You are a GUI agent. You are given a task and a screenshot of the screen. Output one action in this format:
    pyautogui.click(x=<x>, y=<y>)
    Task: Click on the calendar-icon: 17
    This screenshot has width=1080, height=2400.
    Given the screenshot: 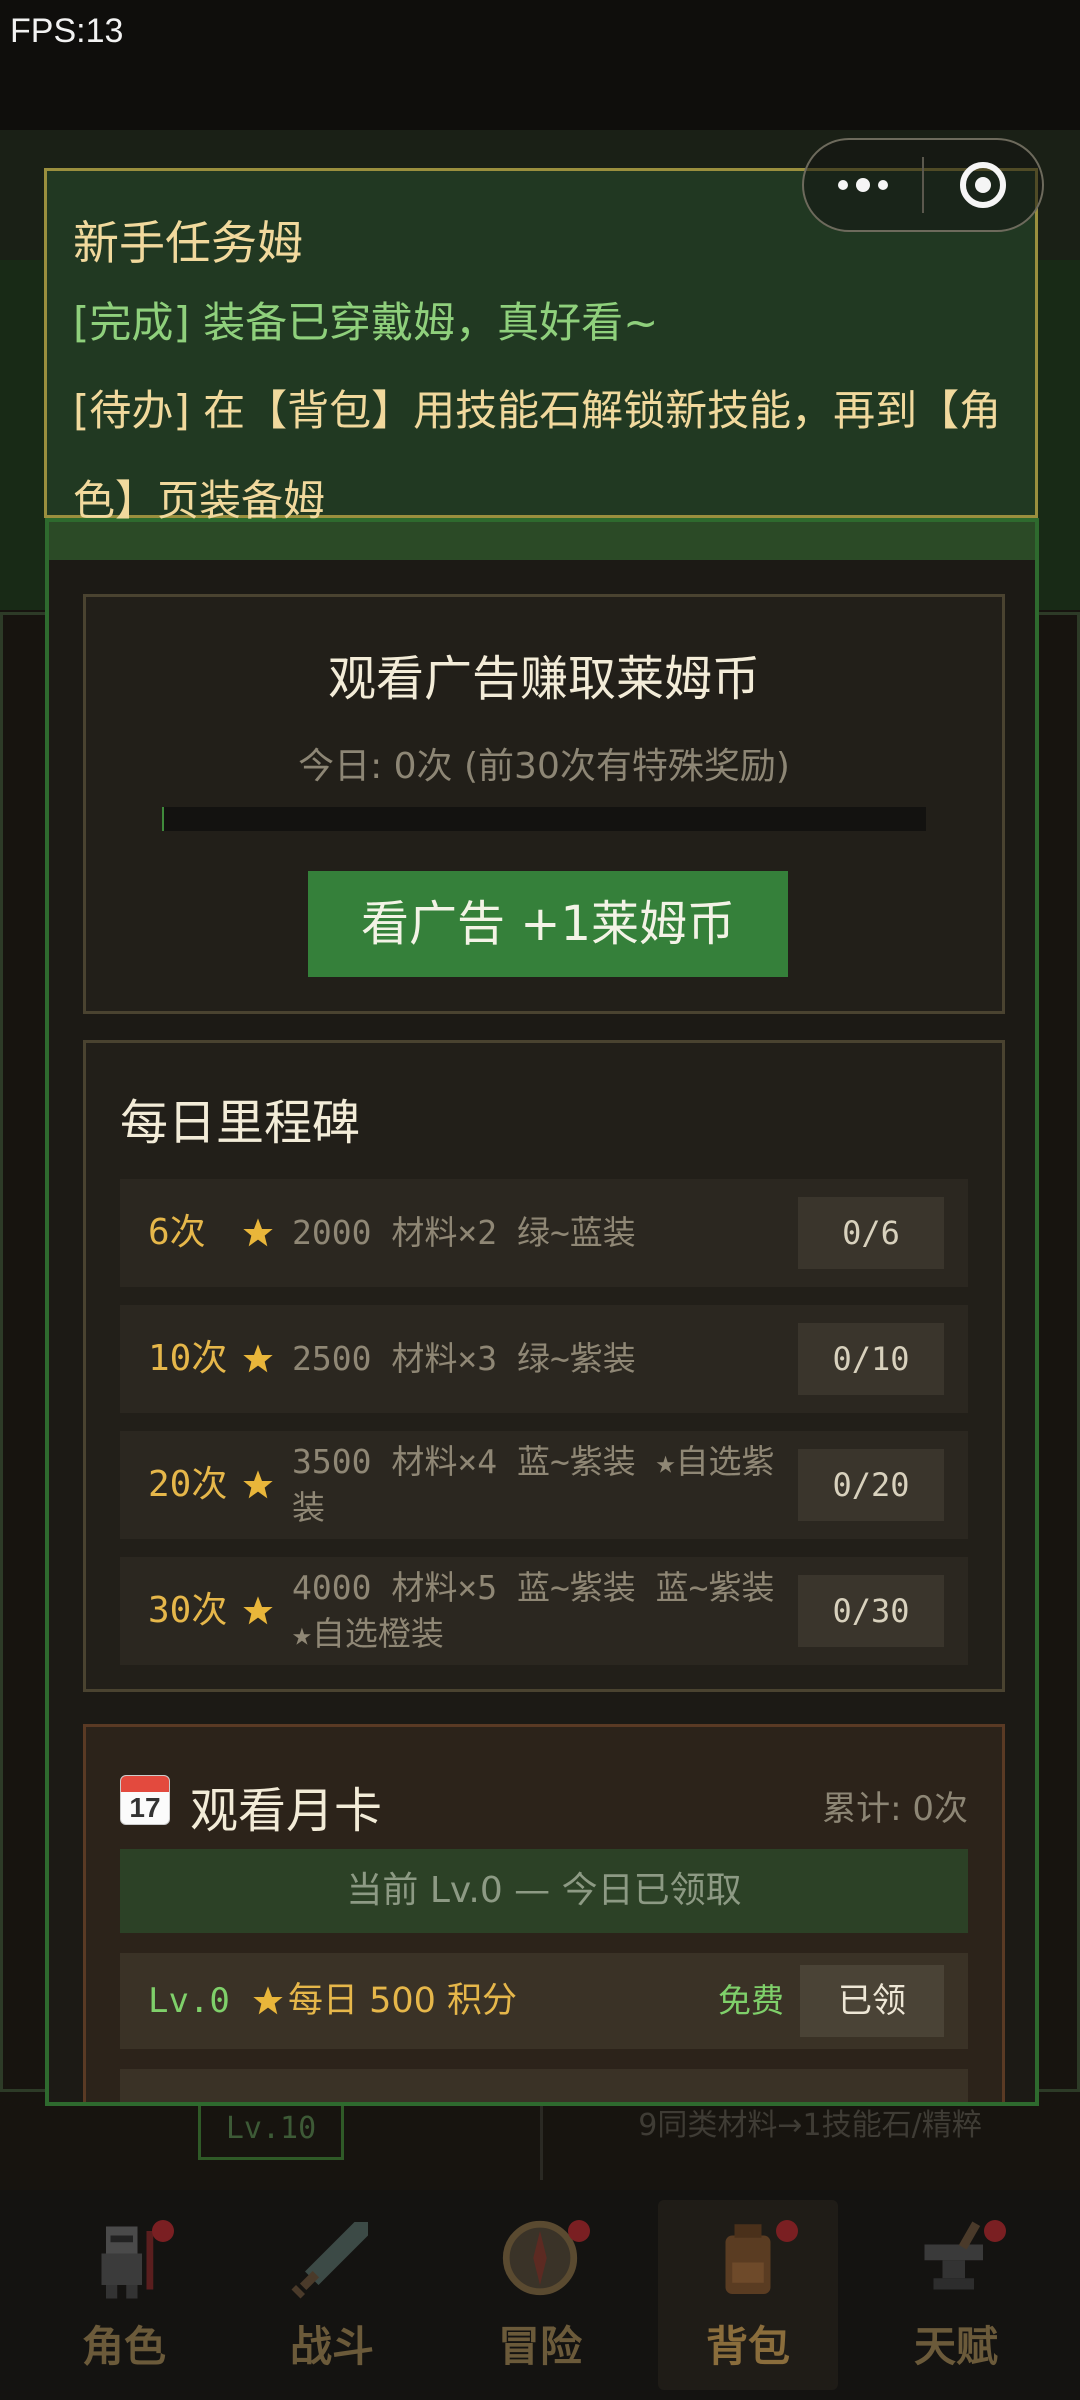 What is the action you would take?
    pyautogui.click(x=145, y=1800)
    